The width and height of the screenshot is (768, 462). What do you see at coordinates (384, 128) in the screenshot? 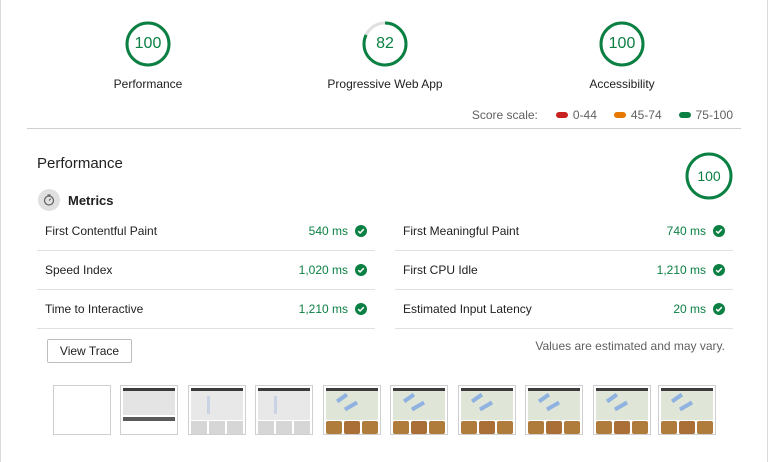
I see `section-divider` at bounding box center [384, 128].